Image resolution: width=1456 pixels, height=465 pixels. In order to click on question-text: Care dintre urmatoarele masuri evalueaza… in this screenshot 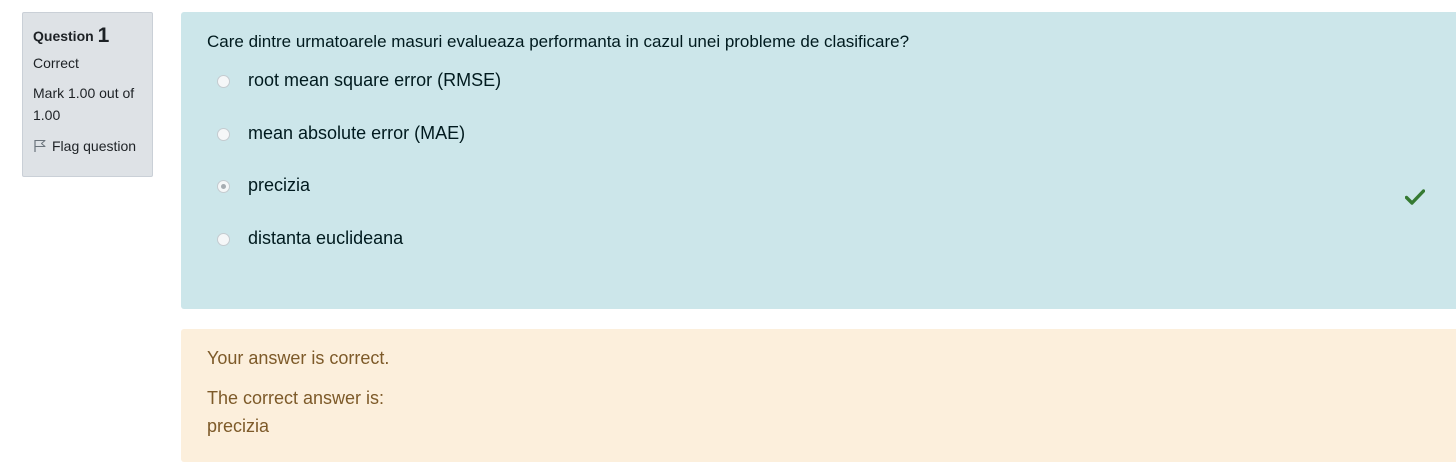, I will do `click(558, 41)`.